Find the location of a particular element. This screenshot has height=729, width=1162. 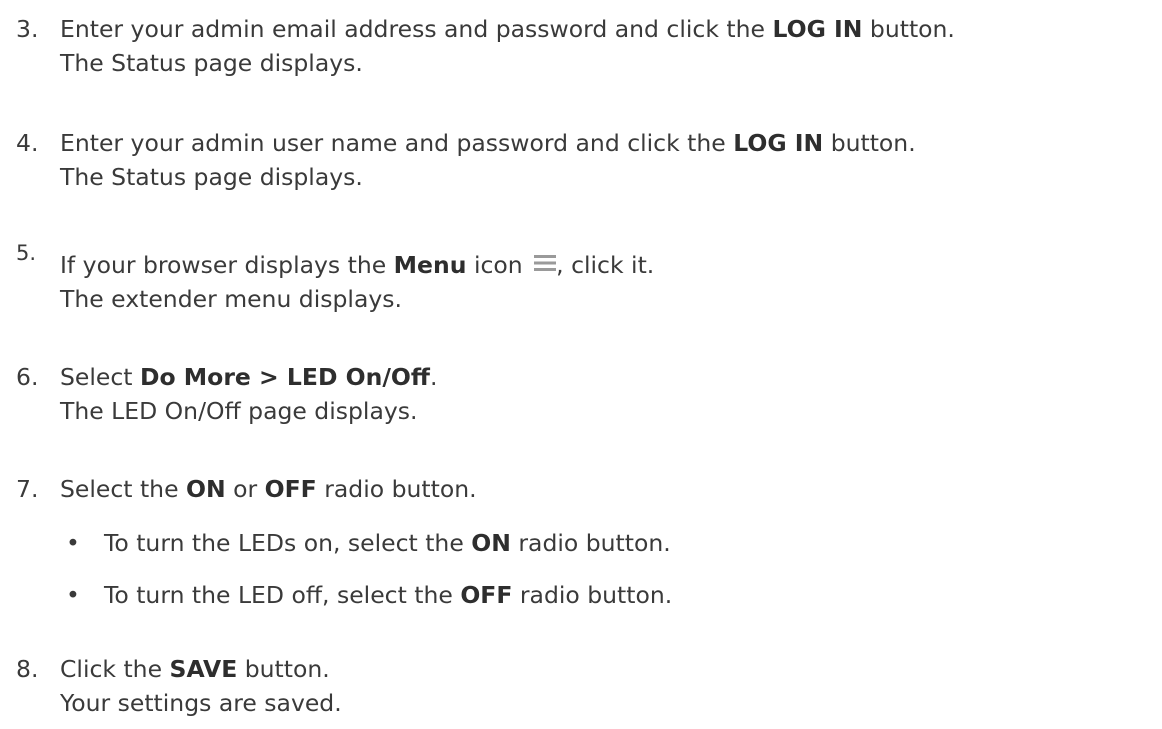

step-number: 5. is located at coordinates (26, 253).